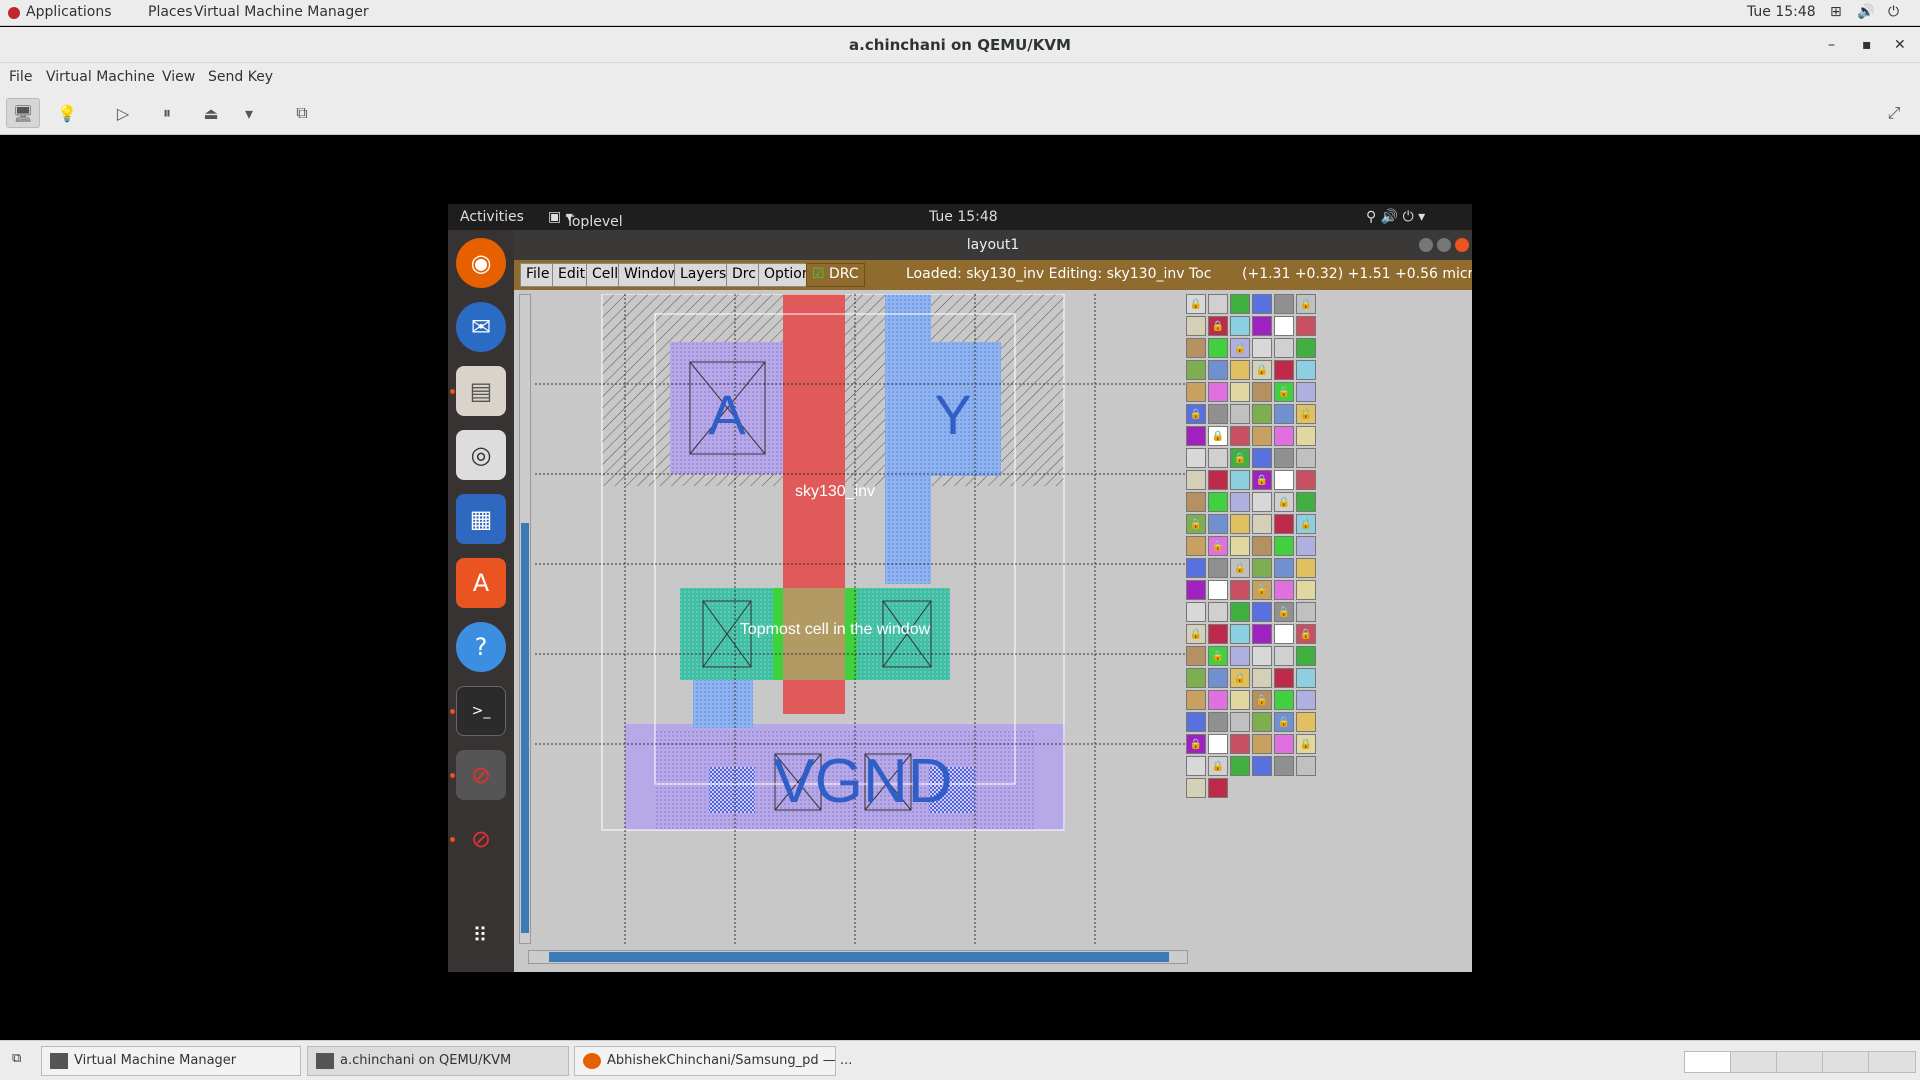 The height and width of the screenshot is (1080, 1920). What do you see at coordinates (1893, 12) in the screenshot?
I see `power-icon: ⏻` at bounding box center [1893, 12].